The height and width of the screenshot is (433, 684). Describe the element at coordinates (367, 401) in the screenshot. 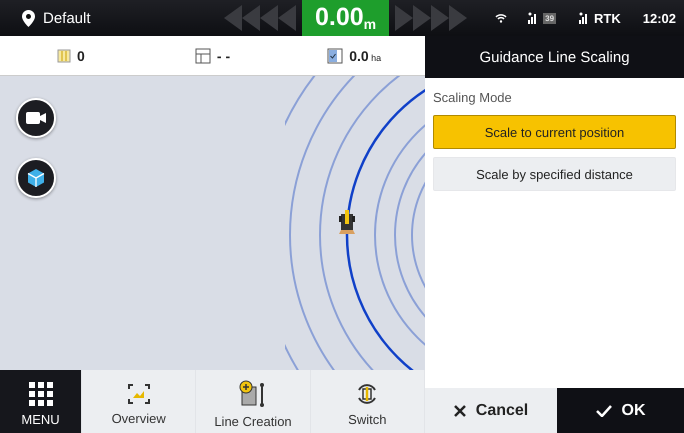

I see `toolbar-button: Switch` at that location.